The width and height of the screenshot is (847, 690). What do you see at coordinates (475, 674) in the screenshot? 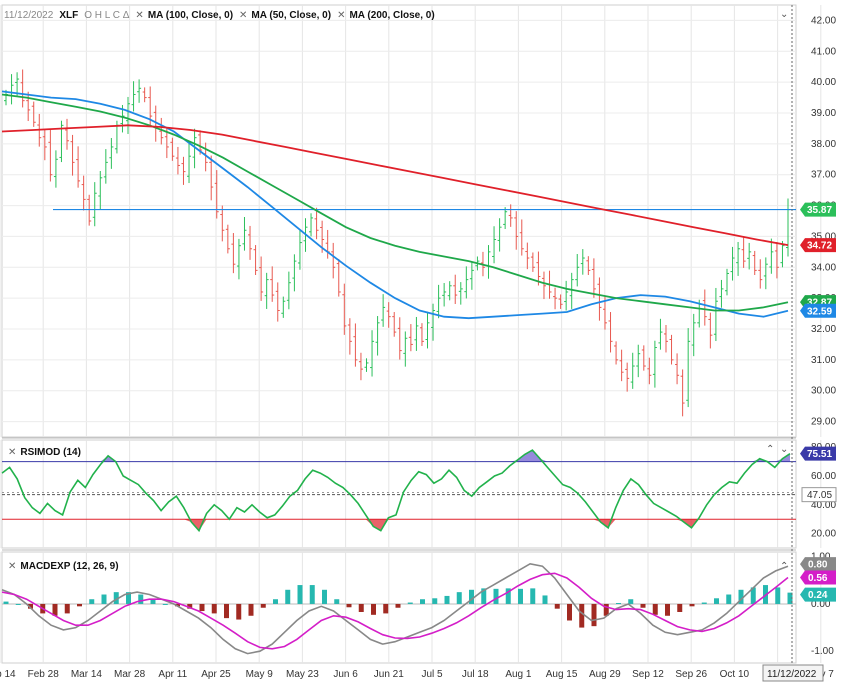
I see `x-tick-label: Jul 18` at bounding box center [475, 674].